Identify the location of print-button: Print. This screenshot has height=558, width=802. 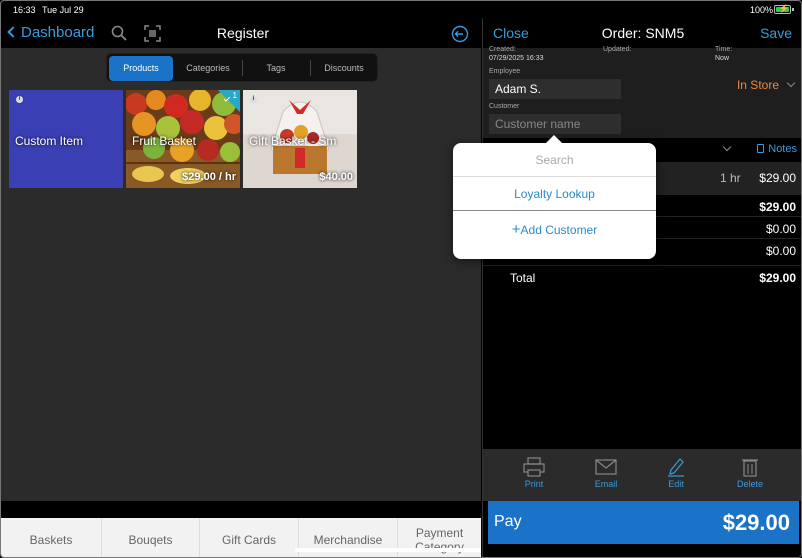
(534, 473).